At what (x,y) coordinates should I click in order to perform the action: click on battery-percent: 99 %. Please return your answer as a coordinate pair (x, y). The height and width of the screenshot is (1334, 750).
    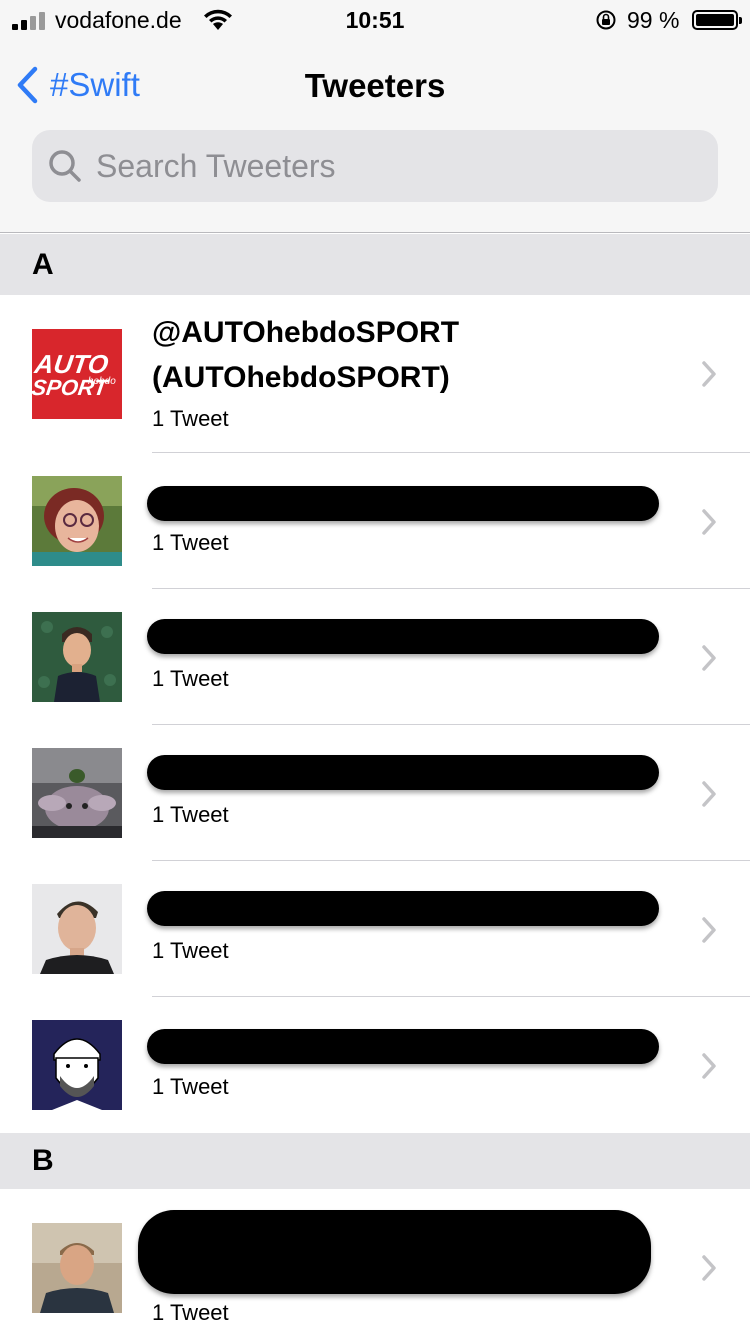
    Looking at the image, I should click on (653, 20).